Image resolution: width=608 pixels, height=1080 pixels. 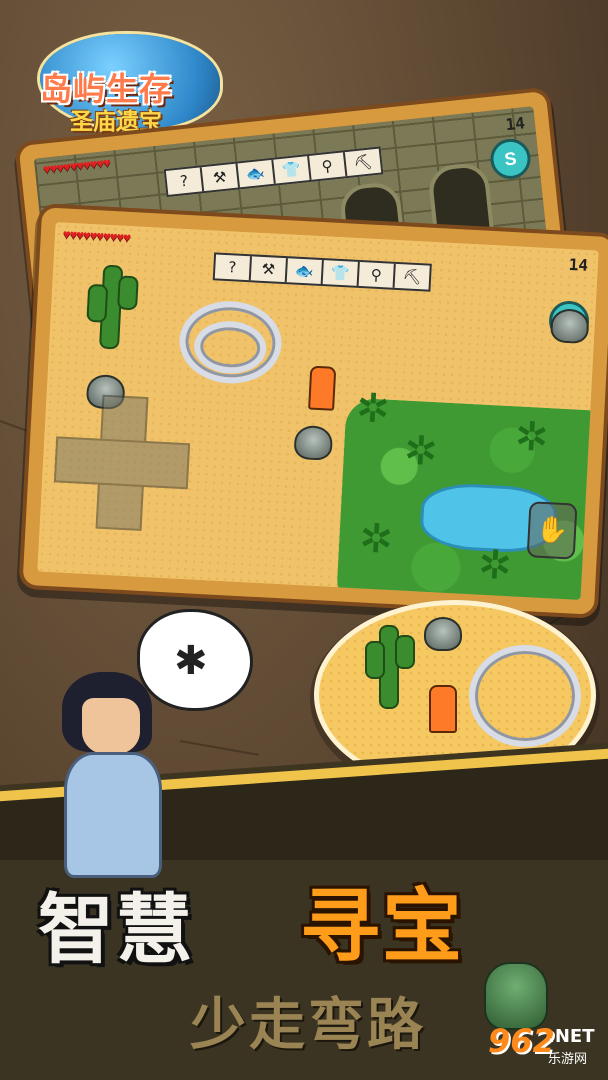 I want to click on skeleton-bones, so click(x=525, y=696).